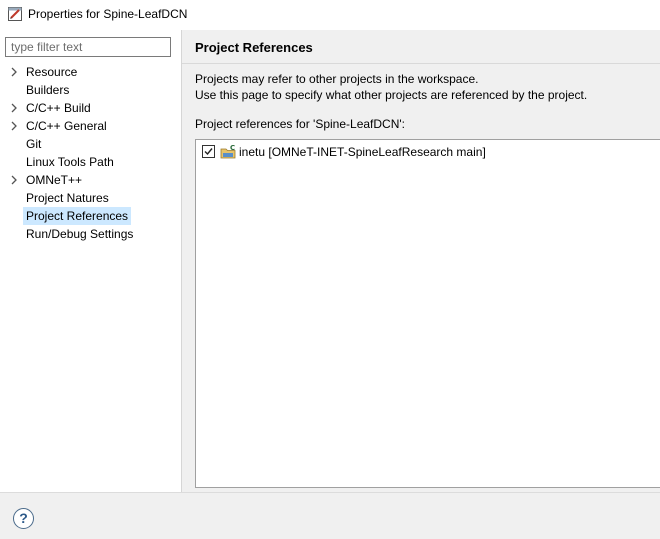 This screenshot has width=660, height=539. I want to click on tree-item-cpp-build: C/C++ Build, so click(90, 108).